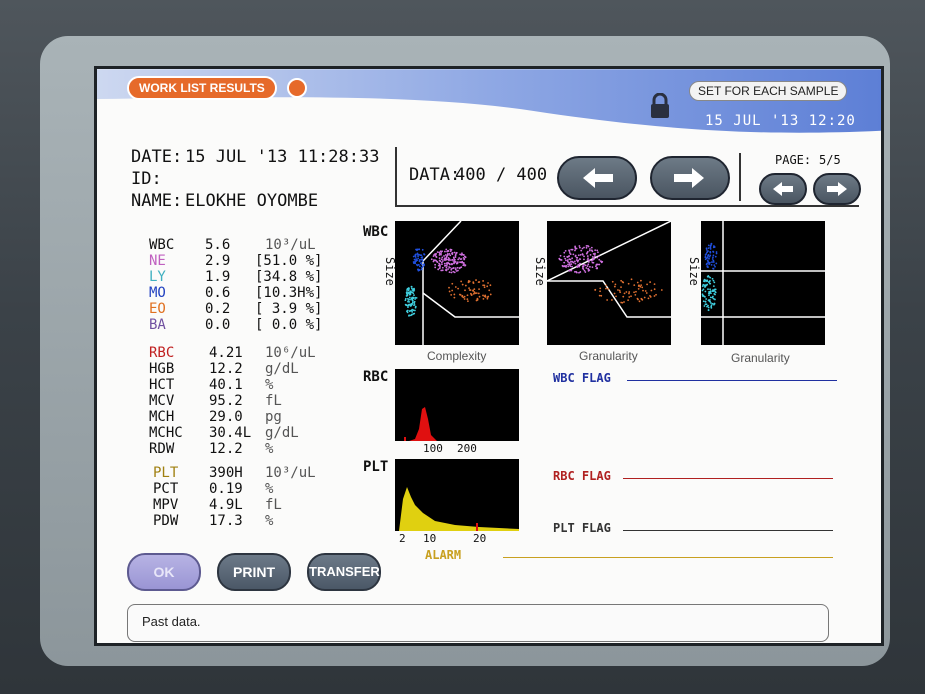 The height and width of the screenshot is (694, 925). I want to click on plt-param-unit: fL, so click(273, 505).